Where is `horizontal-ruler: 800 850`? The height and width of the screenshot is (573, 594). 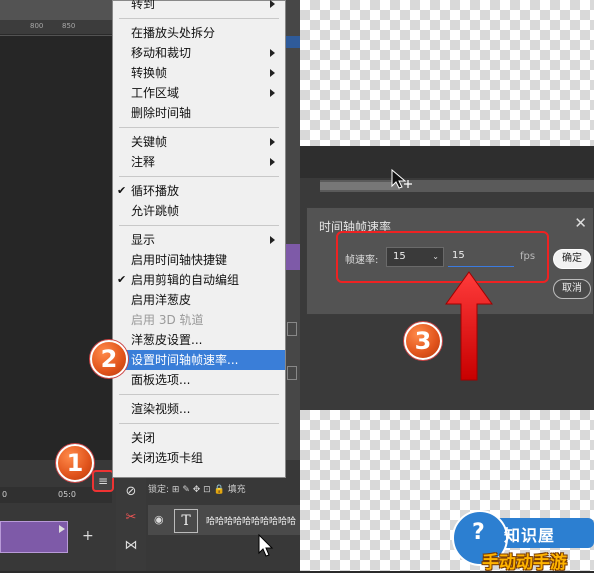
horizontal-ruler: 800 850 is located at coordinates (56, 27).